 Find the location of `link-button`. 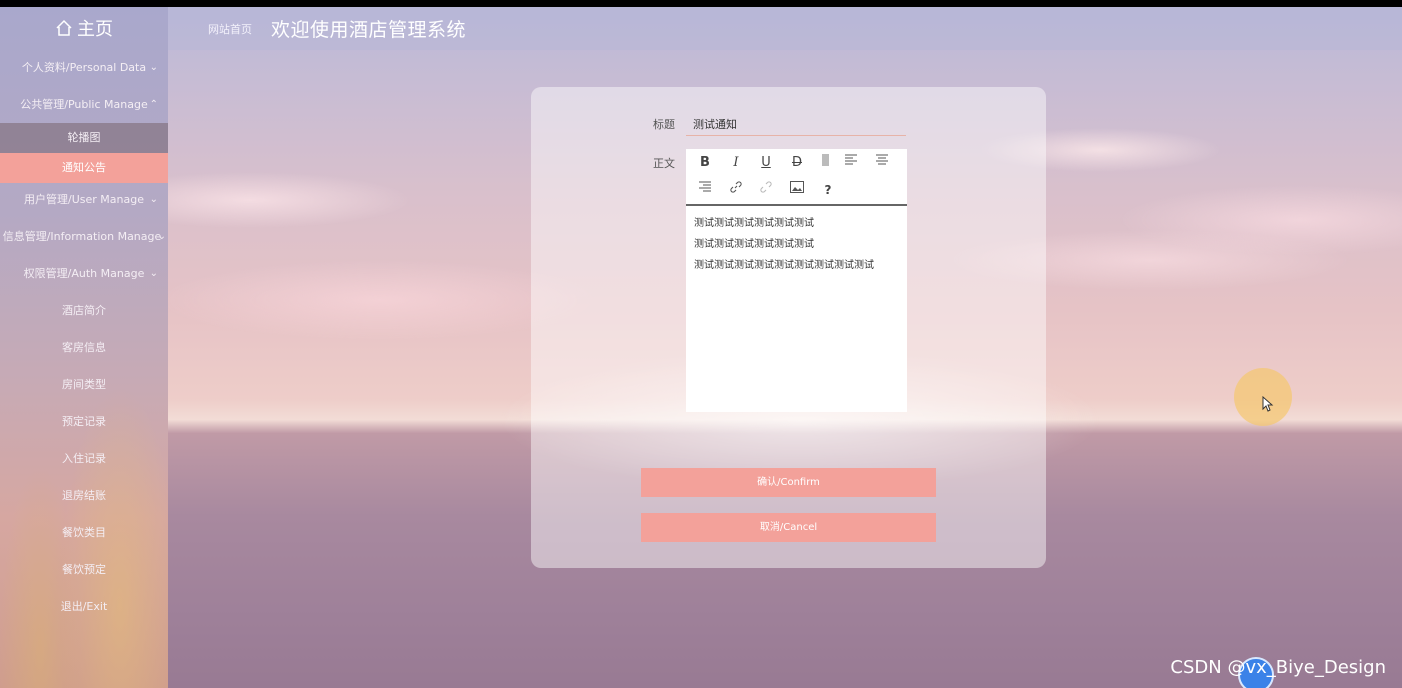

link-button is located at coordinates (736, 190).